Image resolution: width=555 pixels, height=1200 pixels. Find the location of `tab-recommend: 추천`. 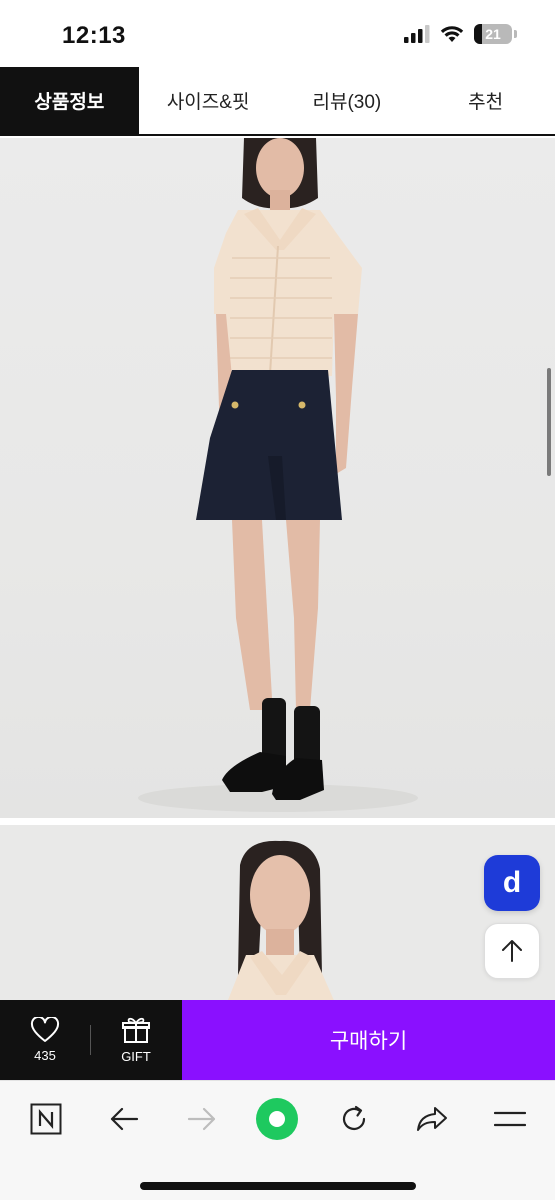

tab-recommend: 추천 is located at coordinates (485, 100).